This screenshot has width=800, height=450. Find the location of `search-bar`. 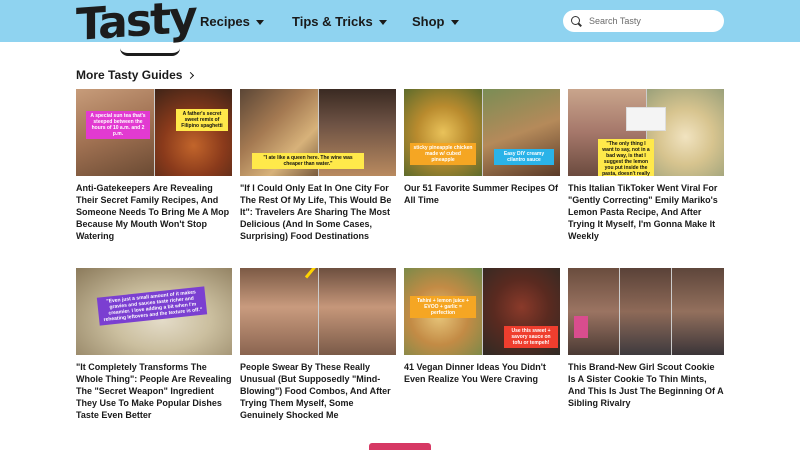

search-bar is located at coordinates (643, 21).